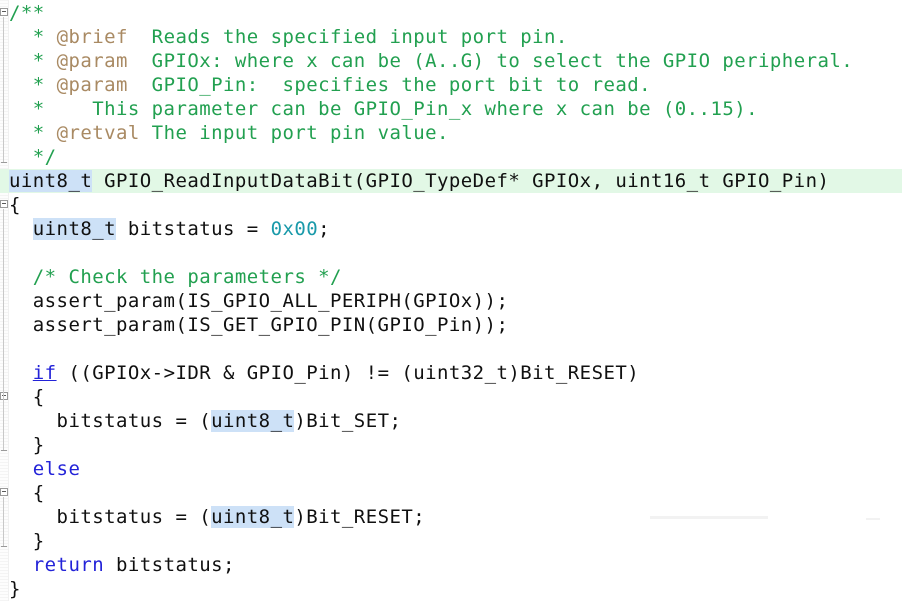  Describe the element at coordinates (92, 37) in the screenshot. I see `code-token: @brief` at that location.